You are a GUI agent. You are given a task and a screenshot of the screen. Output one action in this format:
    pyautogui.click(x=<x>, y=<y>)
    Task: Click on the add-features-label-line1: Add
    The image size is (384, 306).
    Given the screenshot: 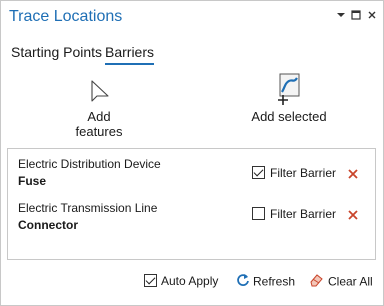 What is the action you would take?
    pyautogui.click(x=99, y=116)
    